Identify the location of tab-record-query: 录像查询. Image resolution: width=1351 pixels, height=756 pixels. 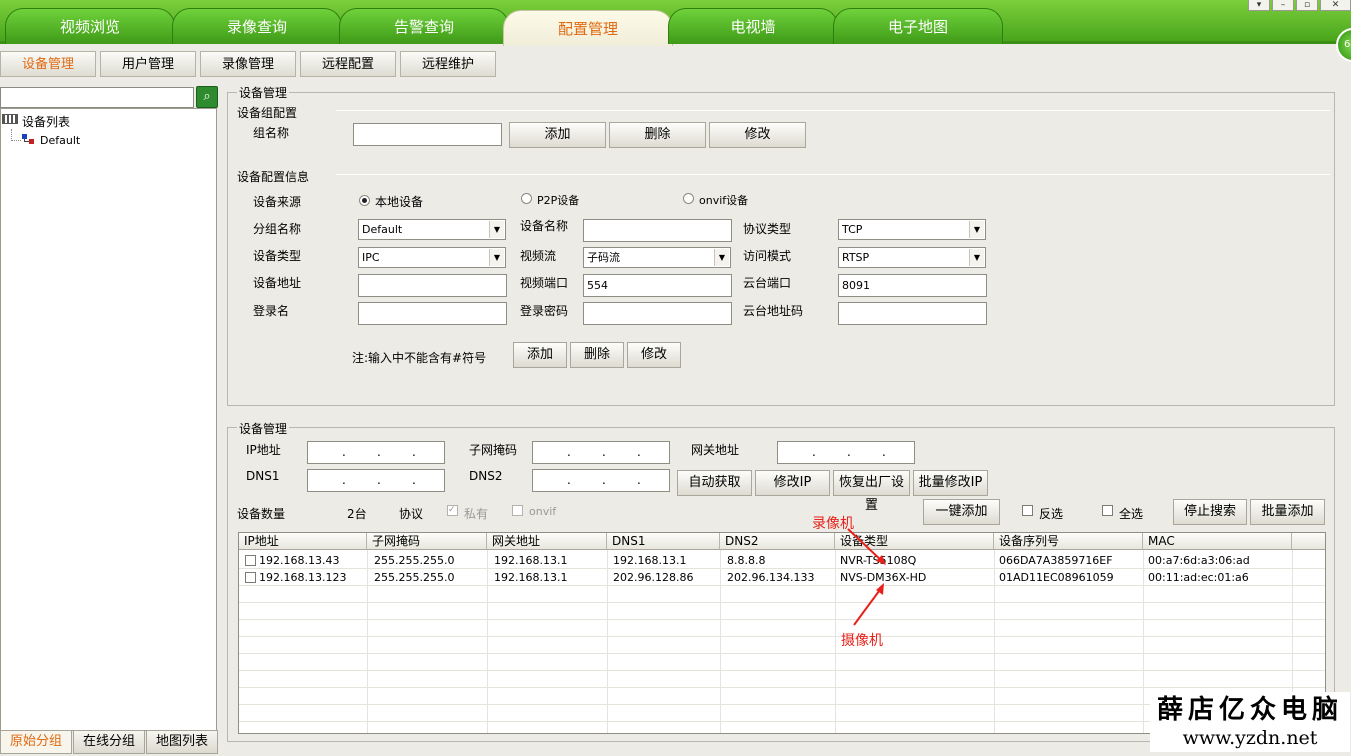
(257, 26).